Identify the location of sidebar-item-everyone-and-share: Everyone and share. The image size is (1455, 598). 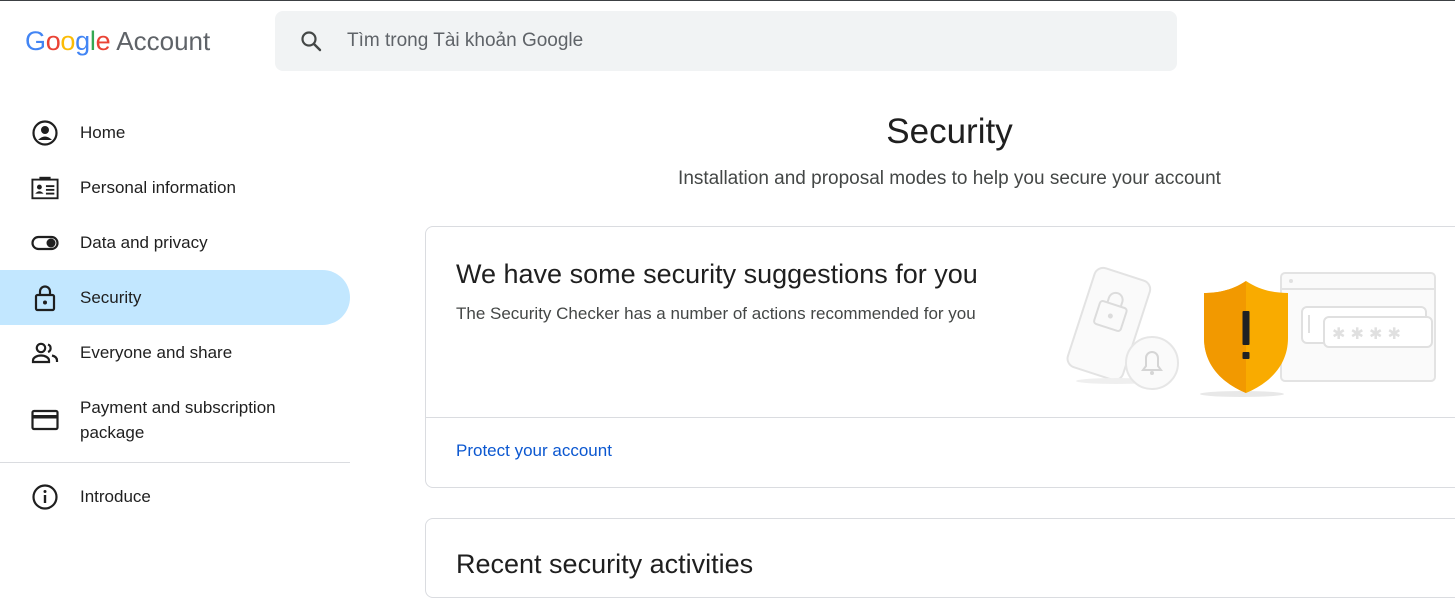
(175, 352).